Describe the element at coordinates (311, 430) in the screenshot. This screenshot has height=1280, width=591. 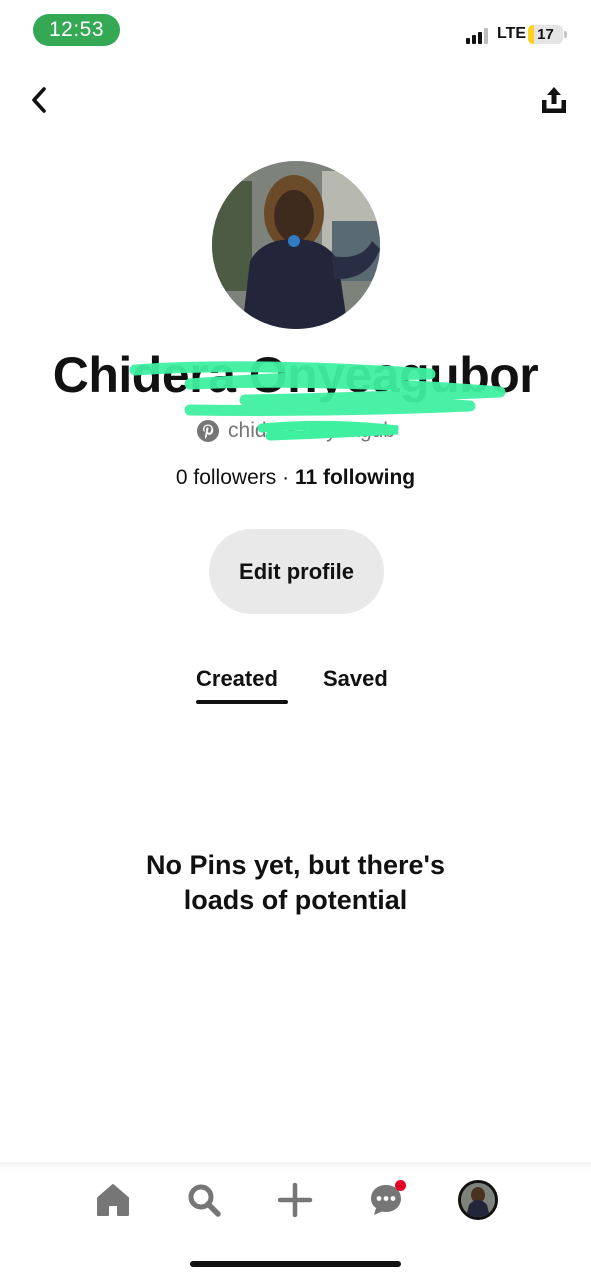
I see `username: chidera.onyeagub` at that location.